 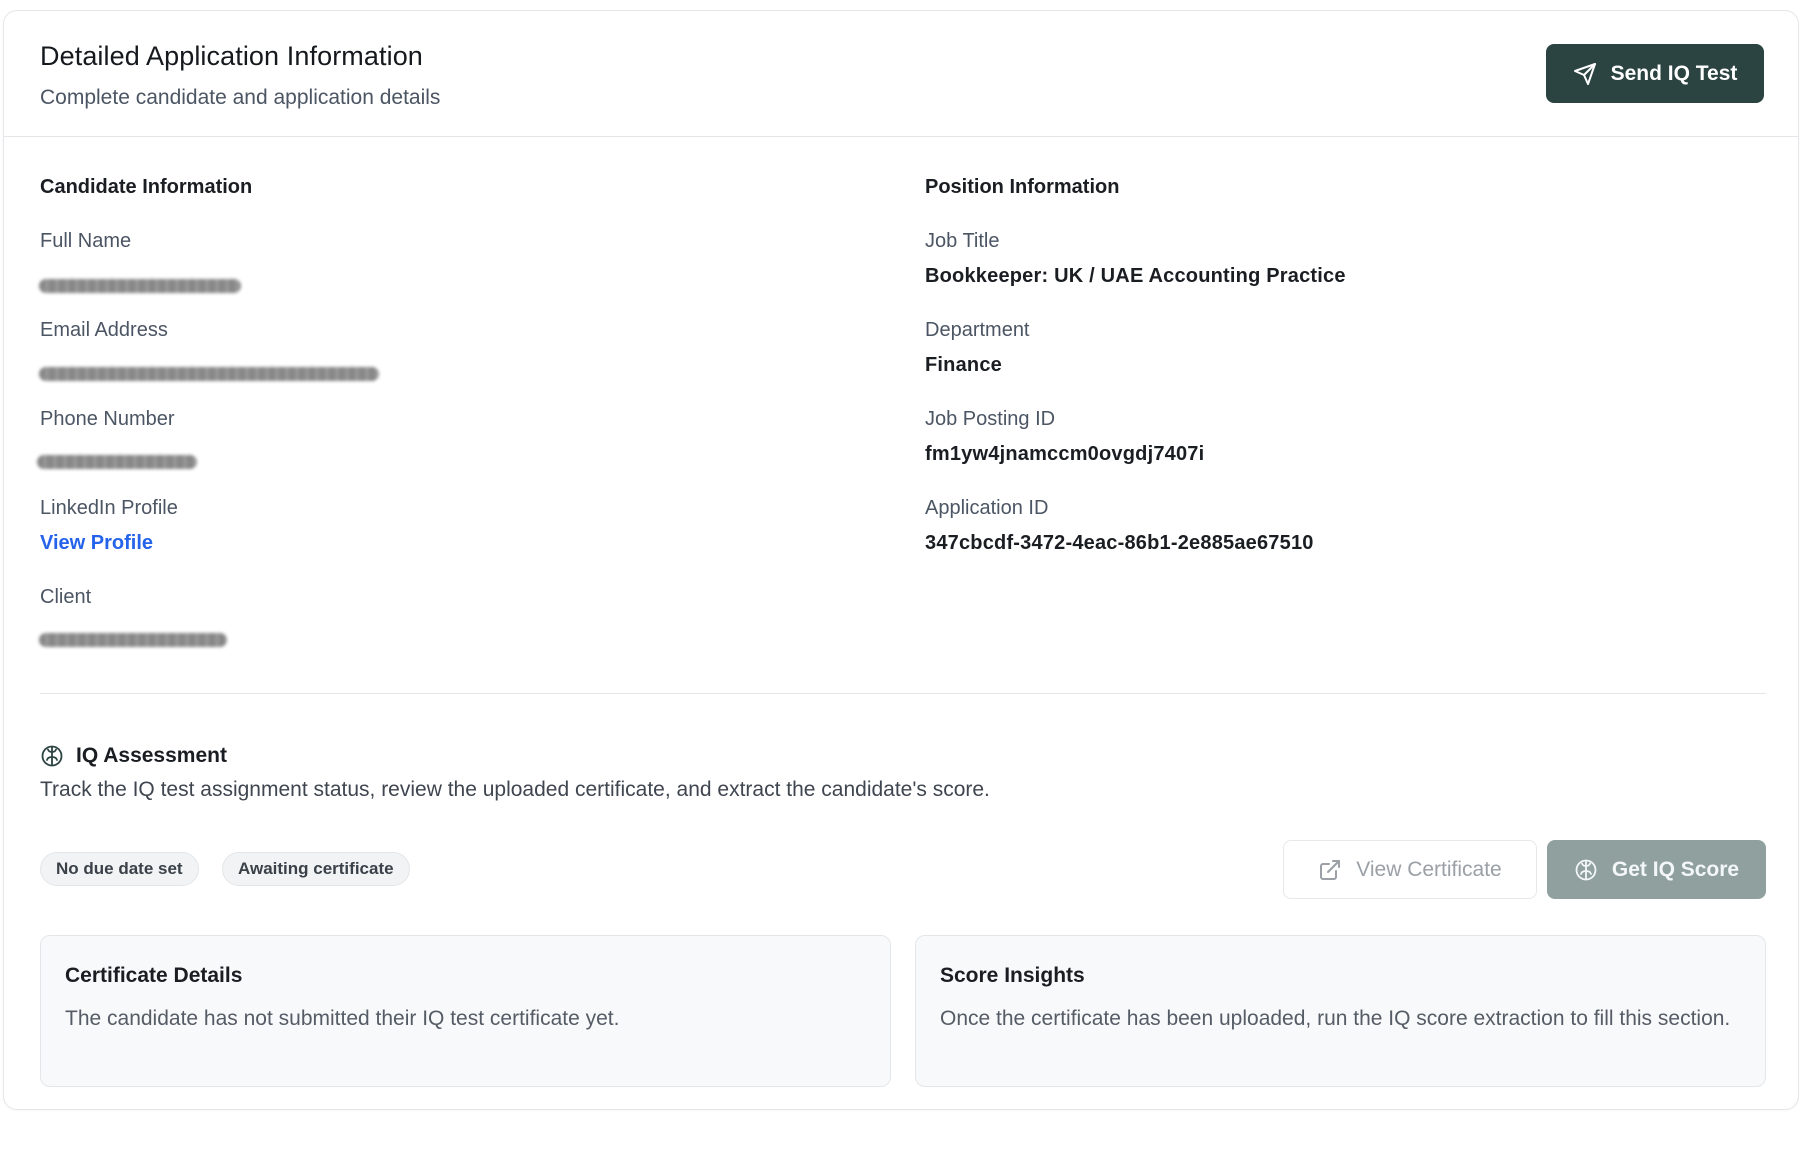 I want to click on job-title-value: Bookkeeper: UK / UAE Accounting Practice, so click(x=1135, y=276).